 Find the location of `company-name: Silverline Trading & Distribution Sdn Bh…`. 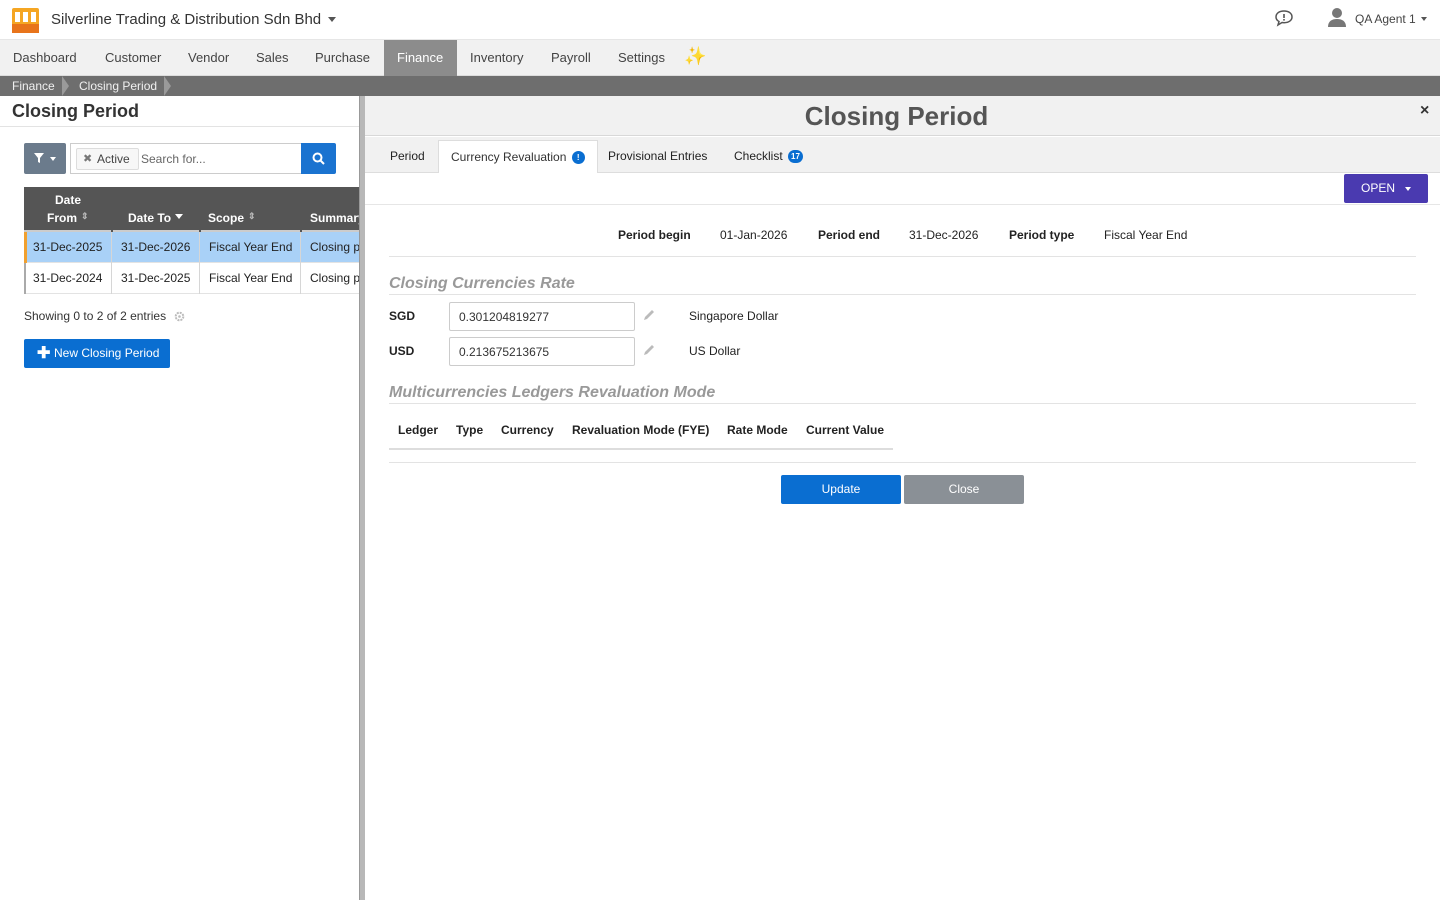

company-name: Silverline Trading & Distribution Sdn Bh… is located at coordinates (186, 19).